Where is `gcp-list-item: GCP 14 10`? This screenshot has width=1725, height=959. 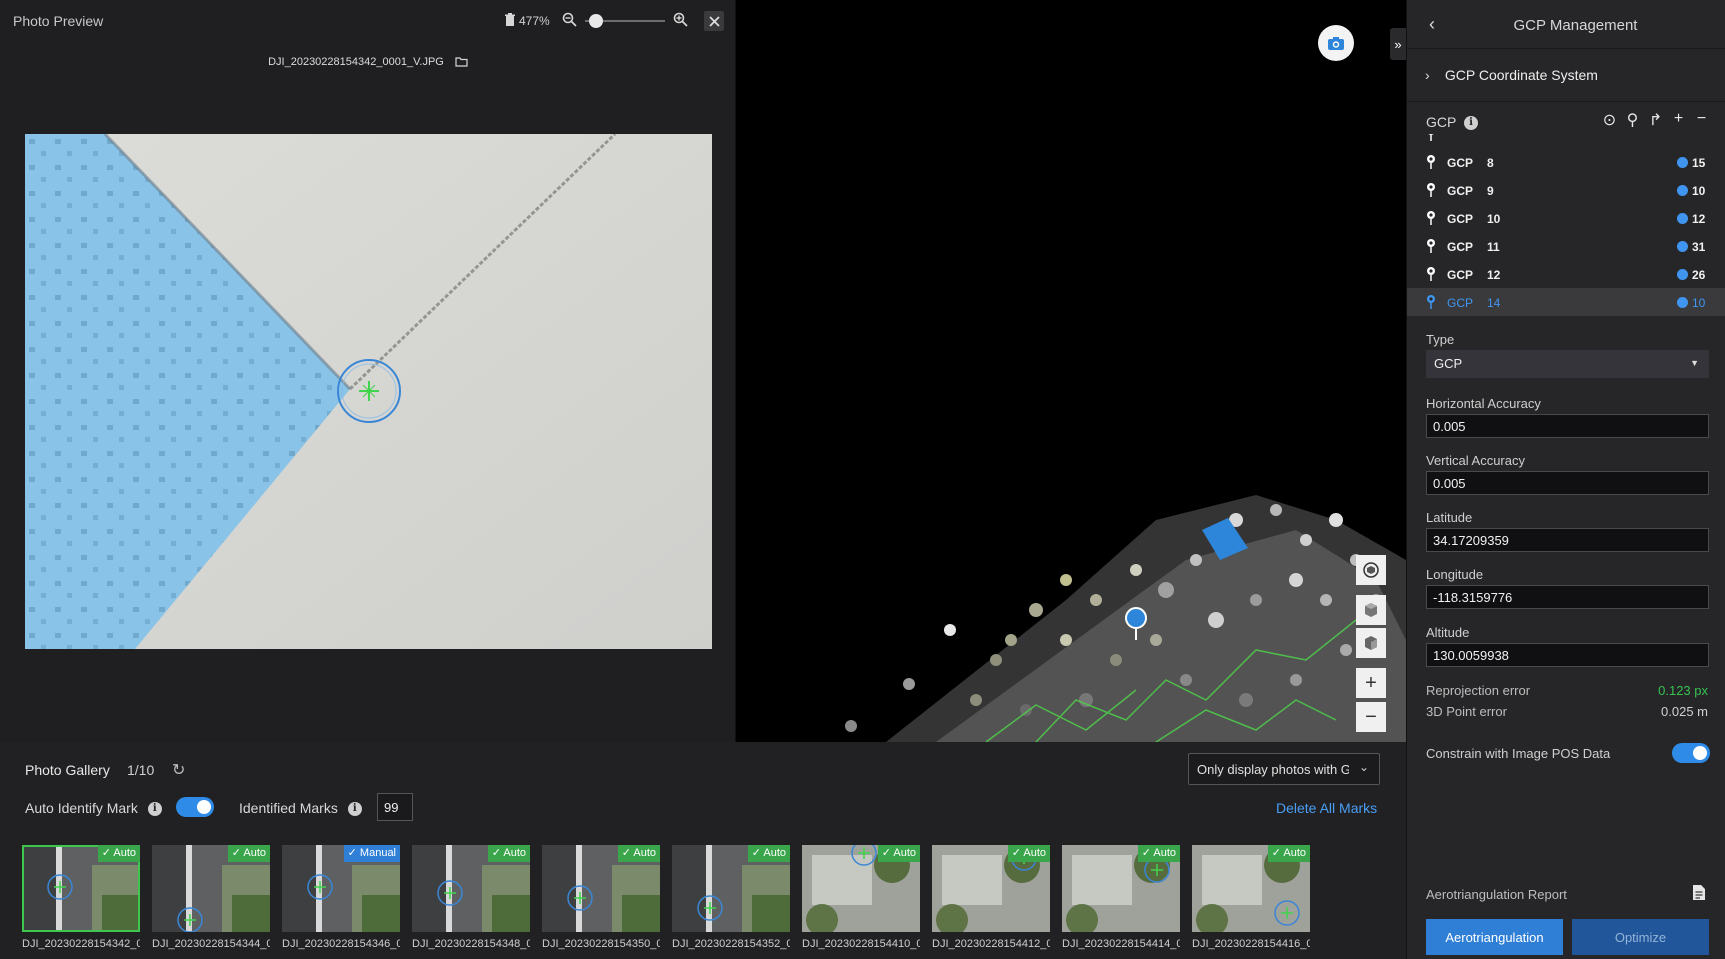 gcp-list-item: GCP 14 10 is located at coordinates (1566, 302).